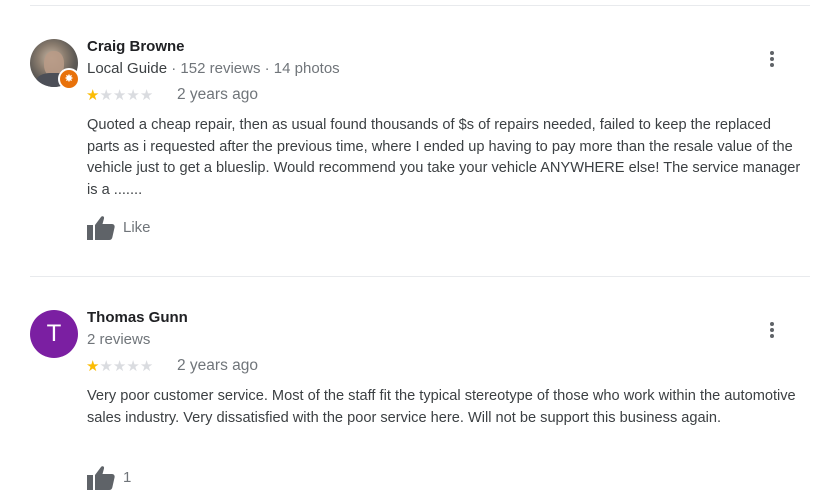 This screenshot has height=497, width=825. Describe the element at coordinates (69, 79) in the screenshot. I see `local-guide-star-icon: ✸` at that location.